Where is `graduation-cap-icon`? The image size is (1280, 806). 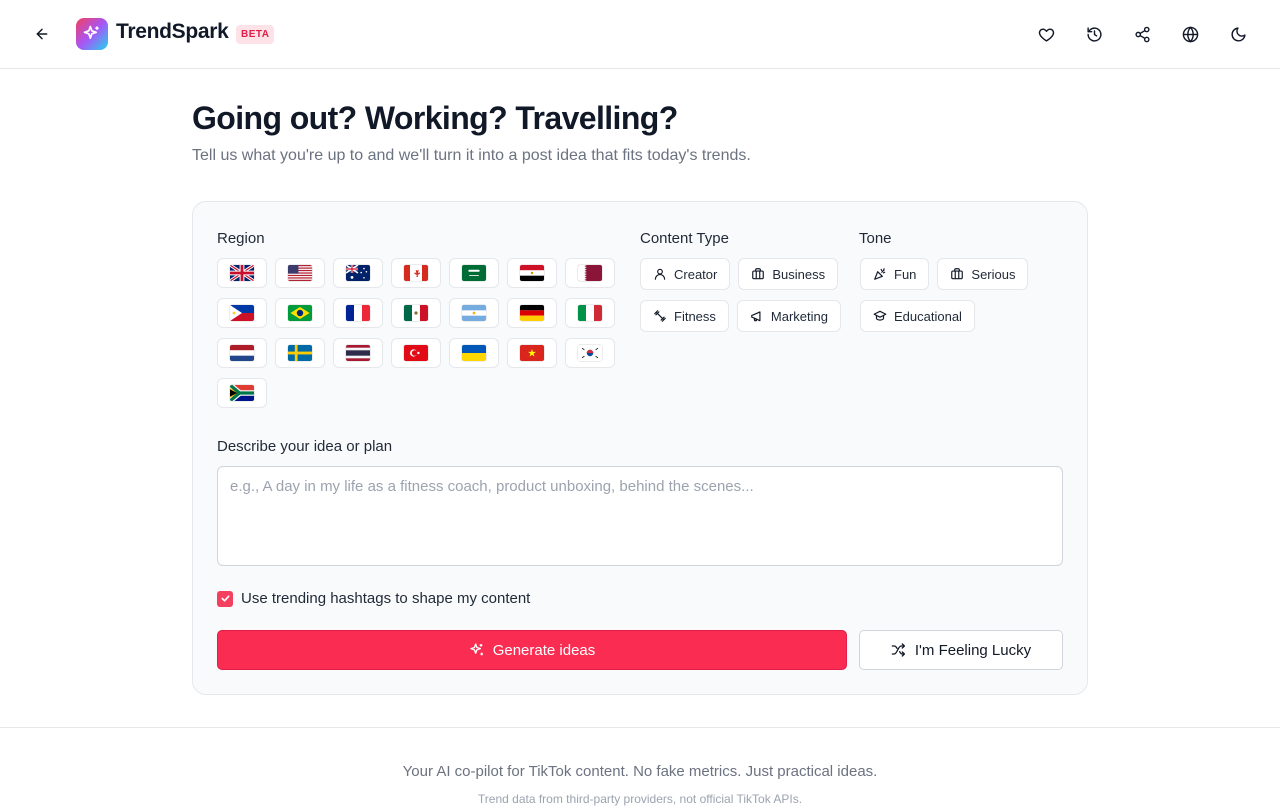 graduation-cap-icon is located at coordinates (880, 315).